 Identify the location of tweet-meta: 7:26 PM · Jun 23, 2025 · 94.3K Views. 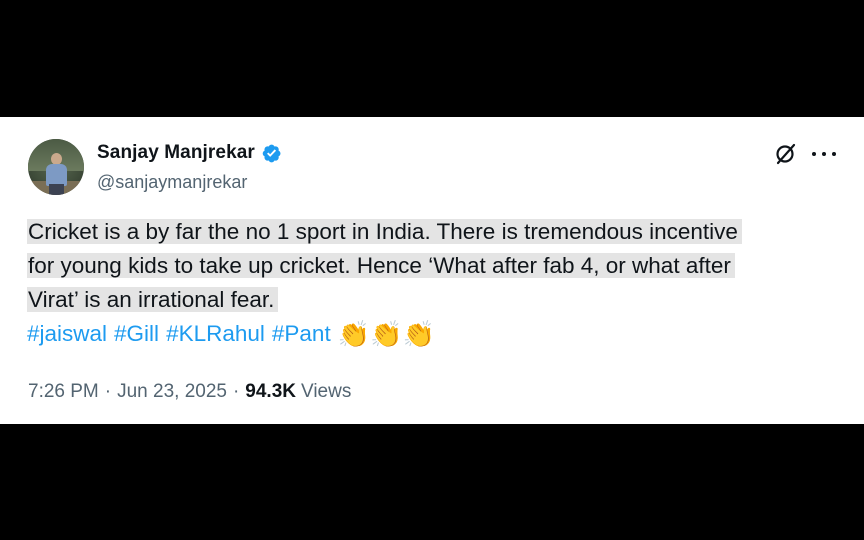
(189, 392).